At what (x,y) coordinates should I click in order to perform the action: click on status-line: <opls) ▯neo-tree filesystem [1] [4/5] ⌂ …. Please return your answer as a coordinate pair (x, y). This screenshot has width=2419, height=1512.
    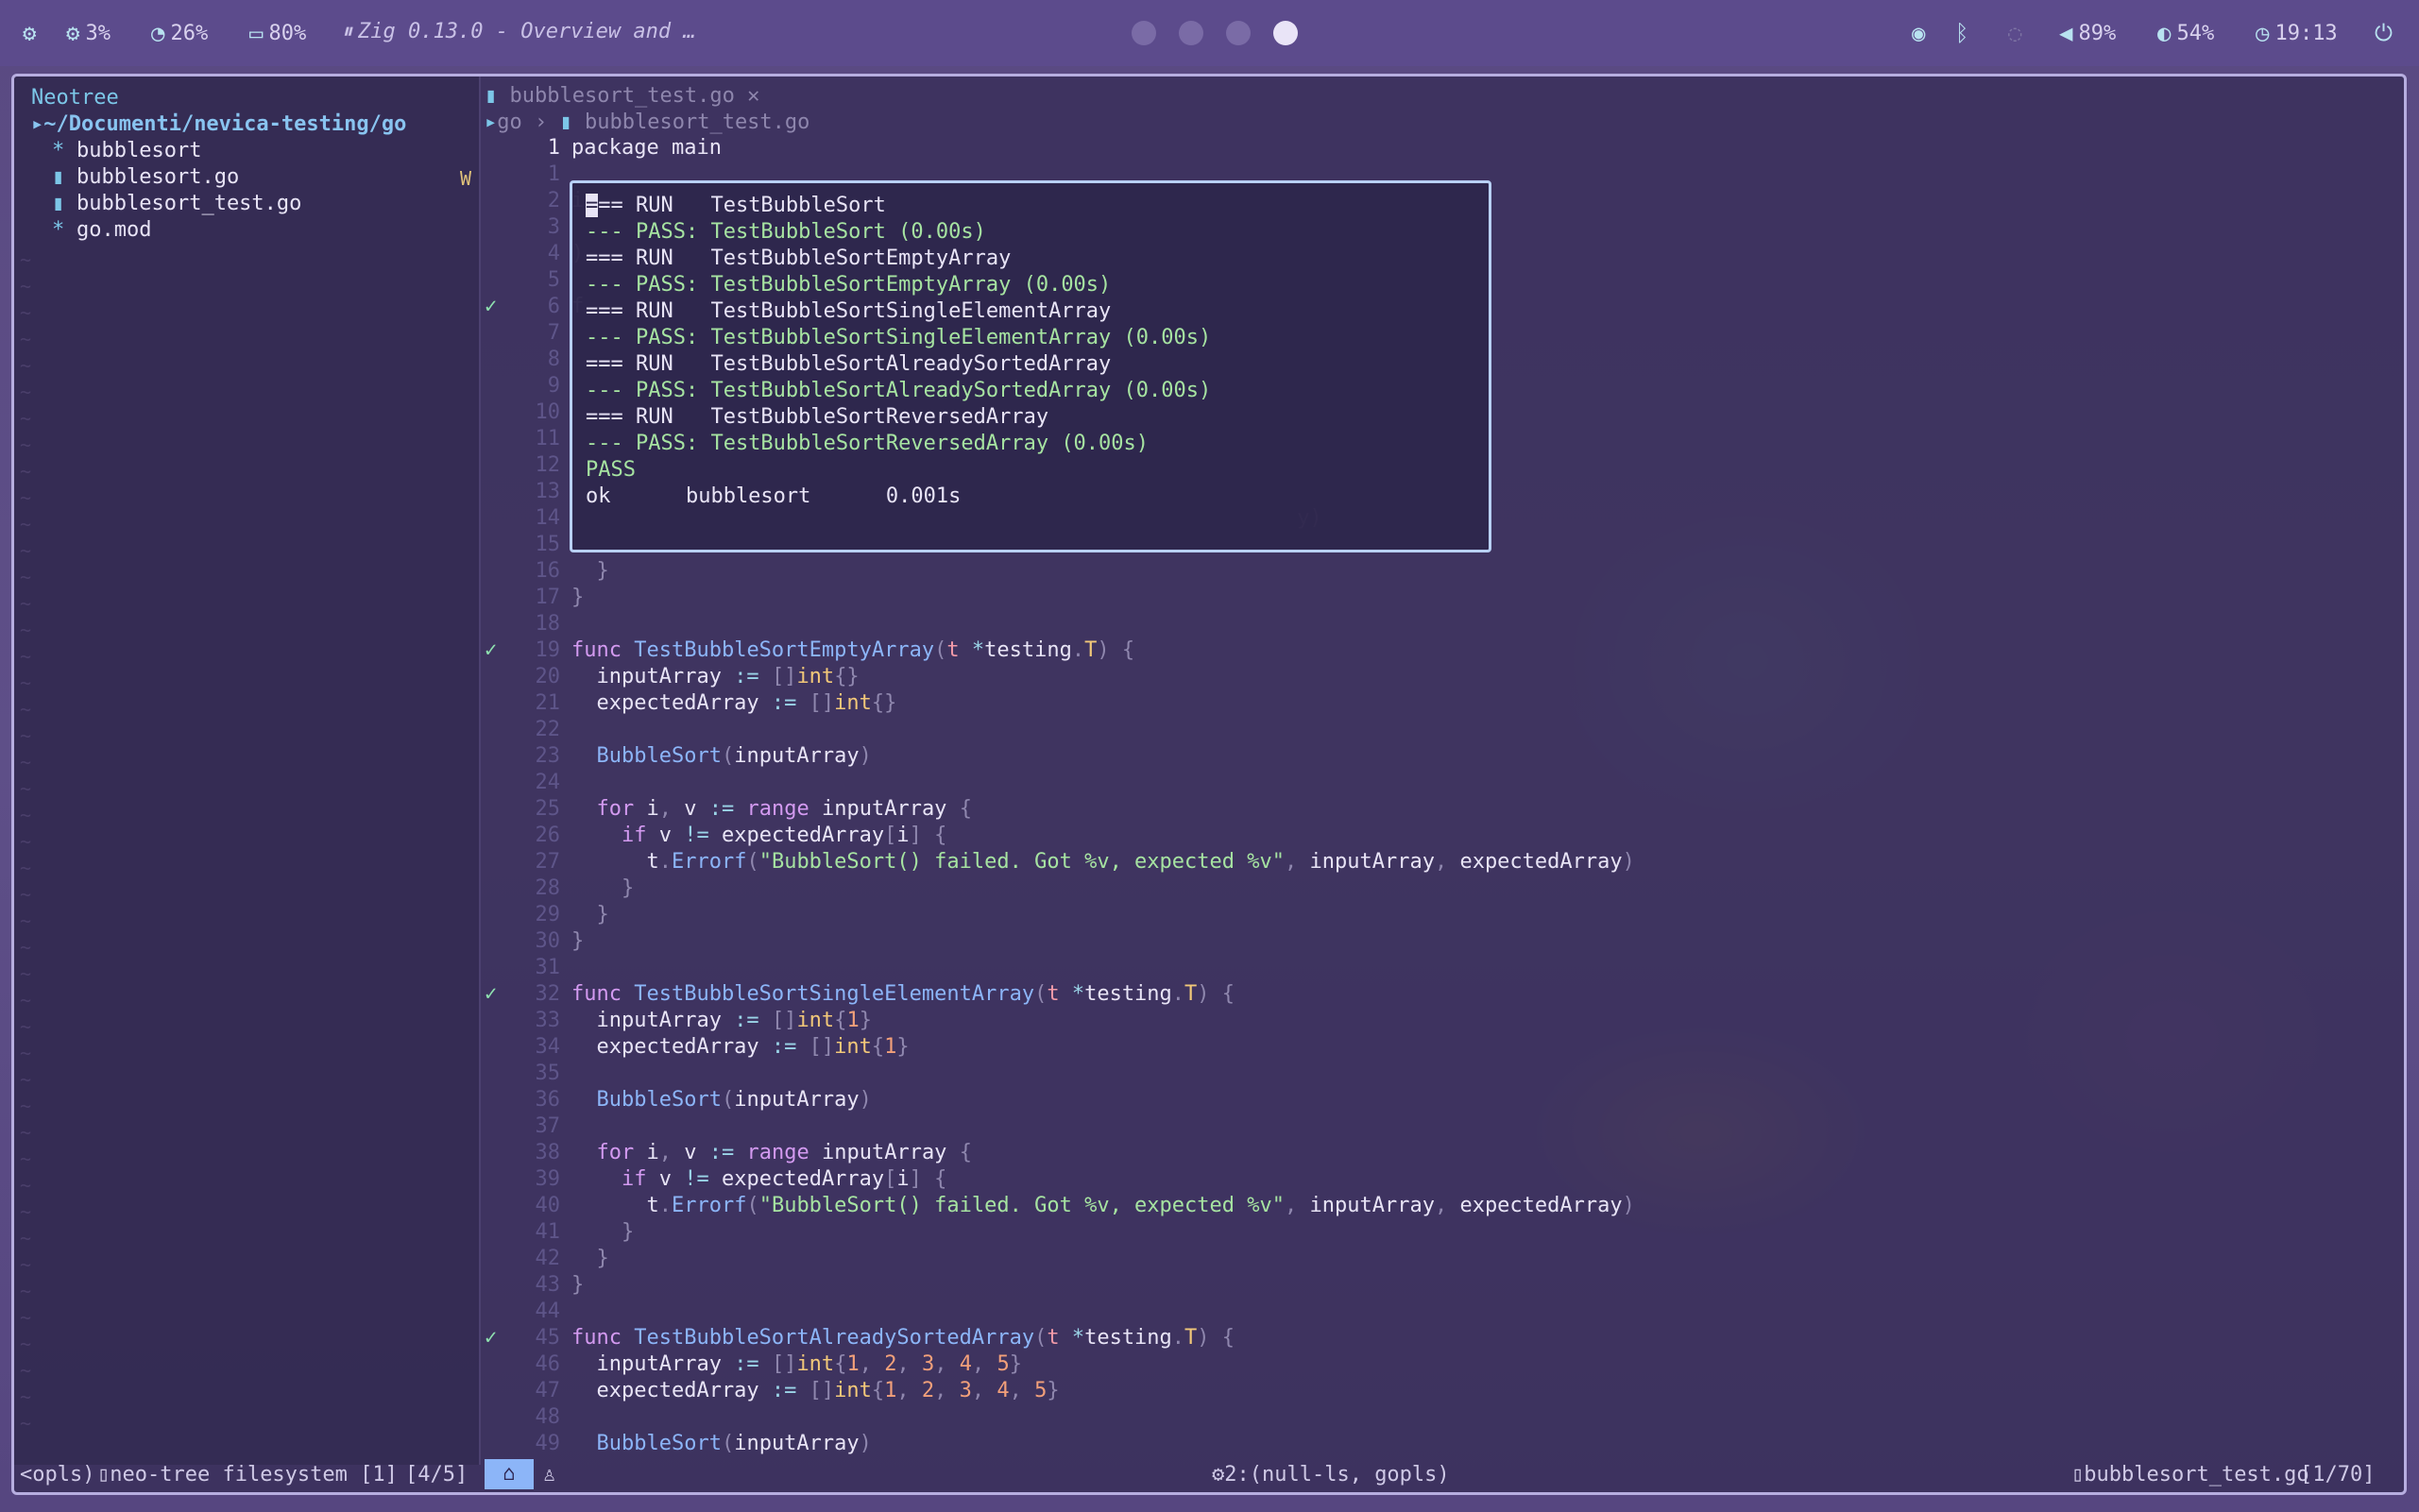
    Looking at the image, I should click on (1209, 1474).